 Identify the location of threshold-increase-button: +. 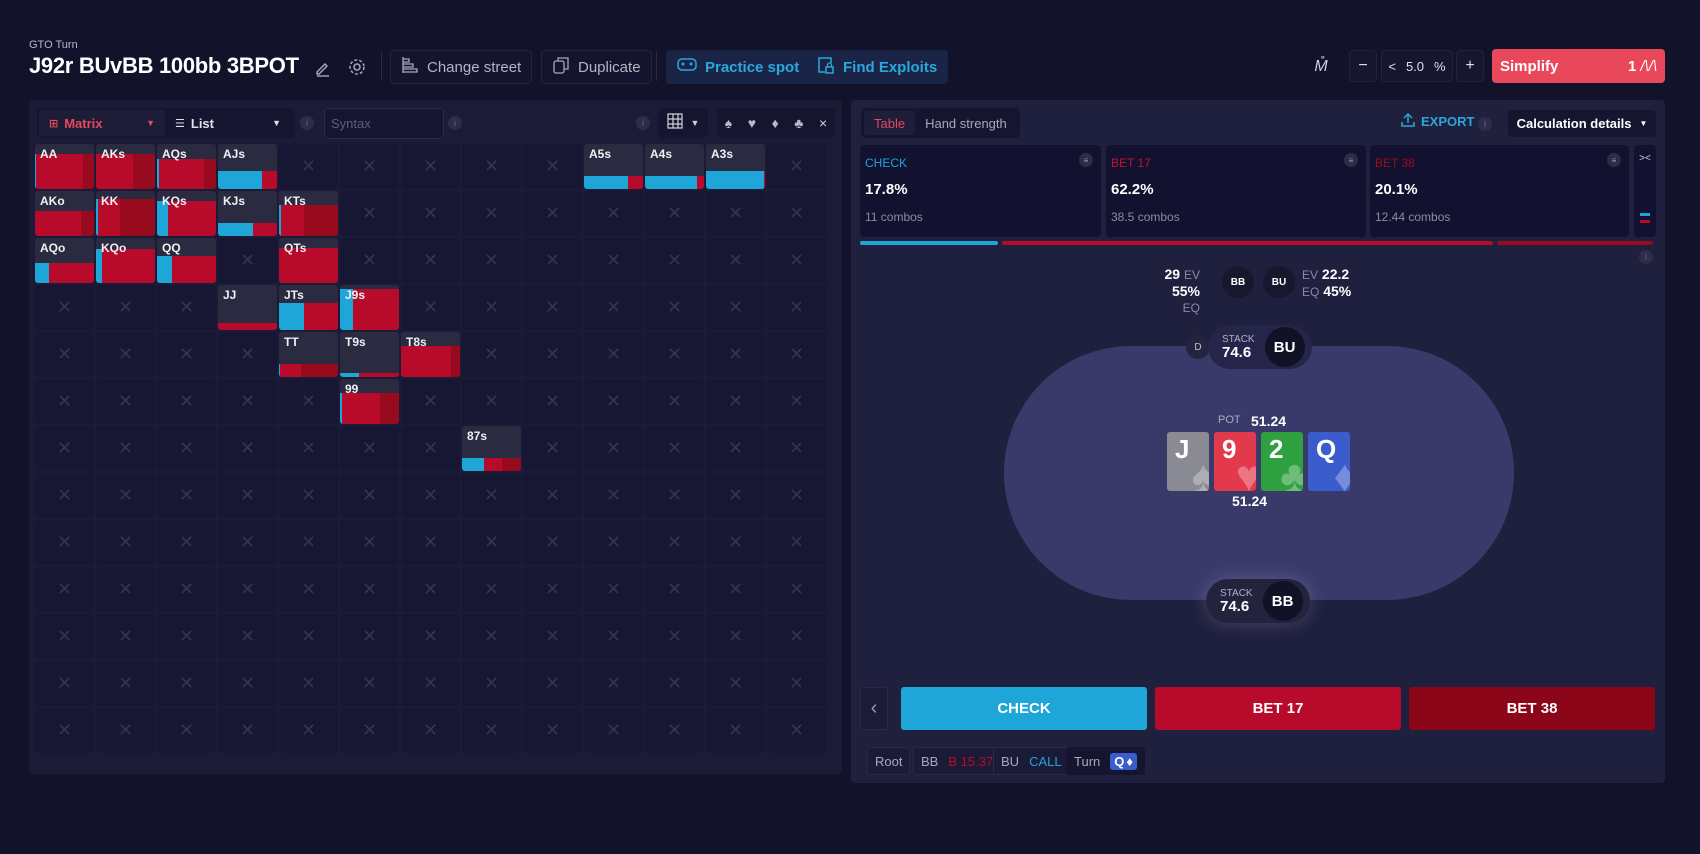
(1470, 66).